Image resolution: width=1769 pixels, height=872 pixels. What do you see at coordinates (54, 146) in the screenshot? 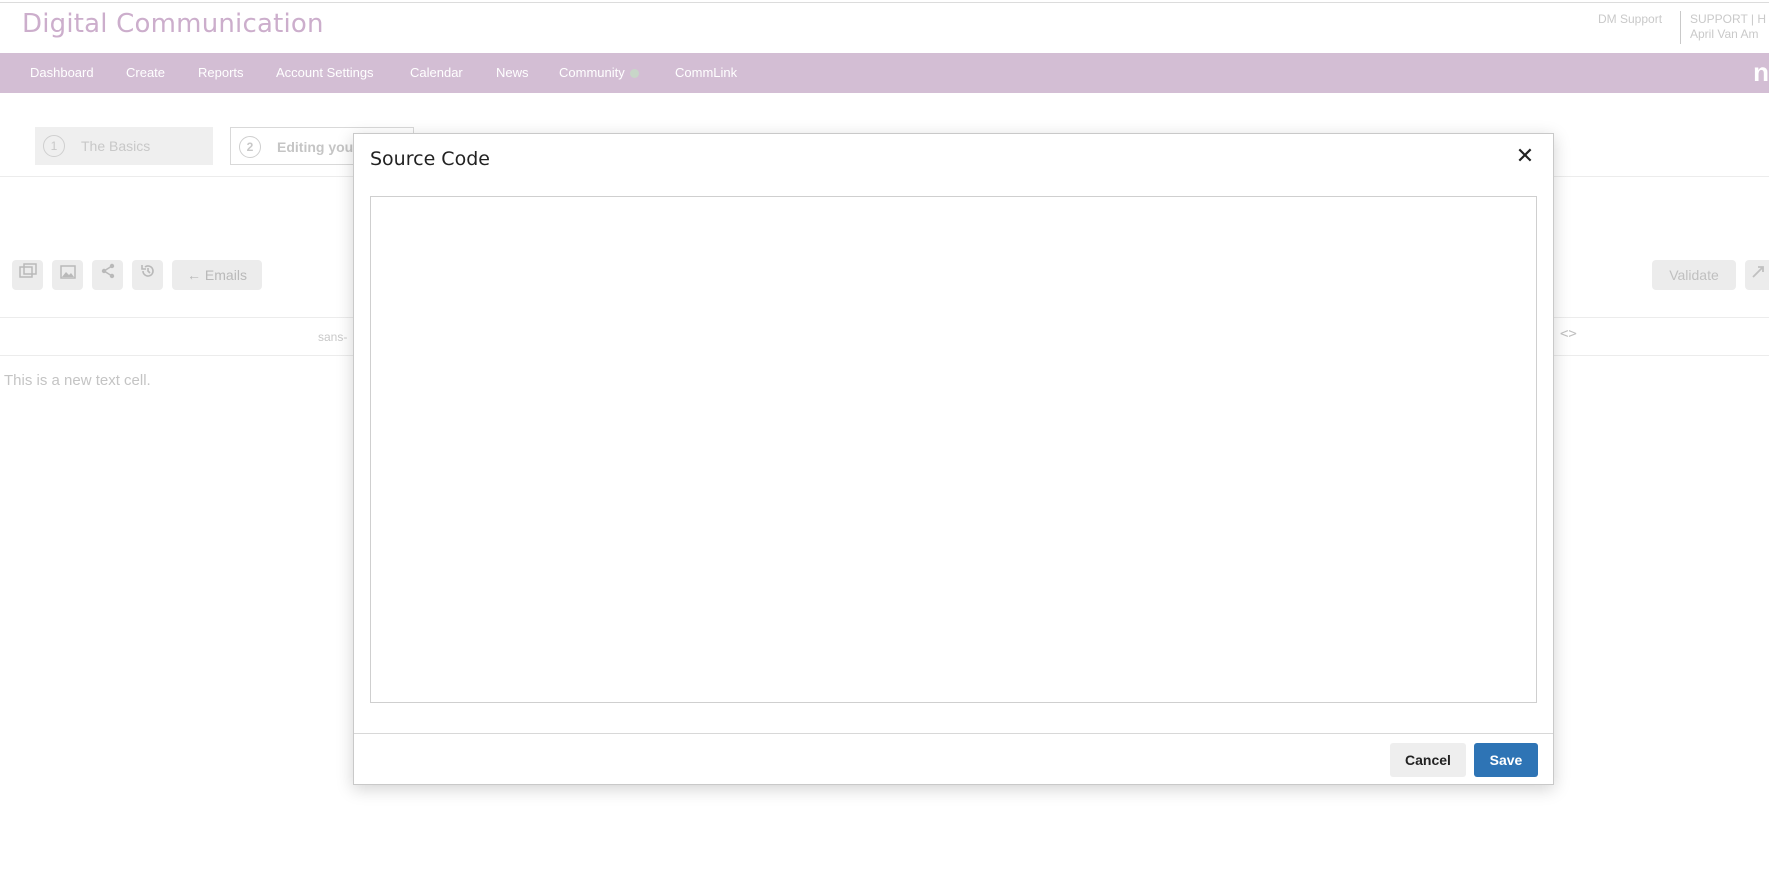
I see `step-number: 1` at bounding box center [54, 146].